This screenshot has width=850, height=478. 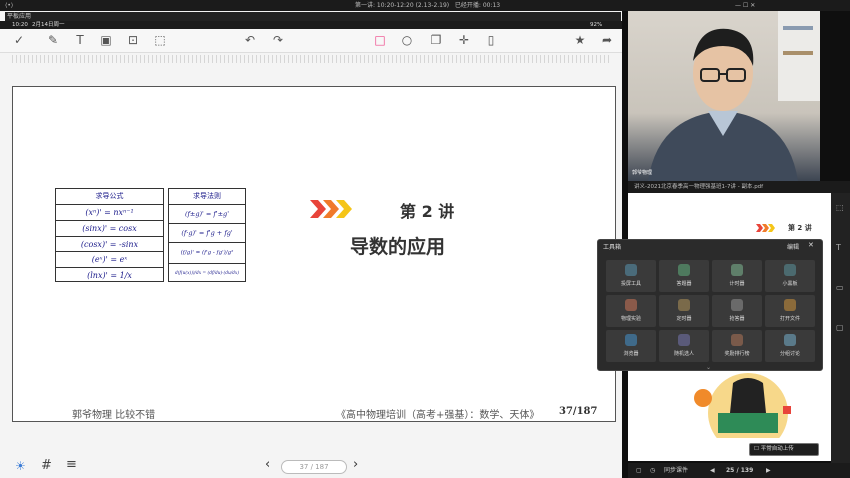 I want to click on prev-pdf-page-icon: ◀, so click(x=712, y=470).